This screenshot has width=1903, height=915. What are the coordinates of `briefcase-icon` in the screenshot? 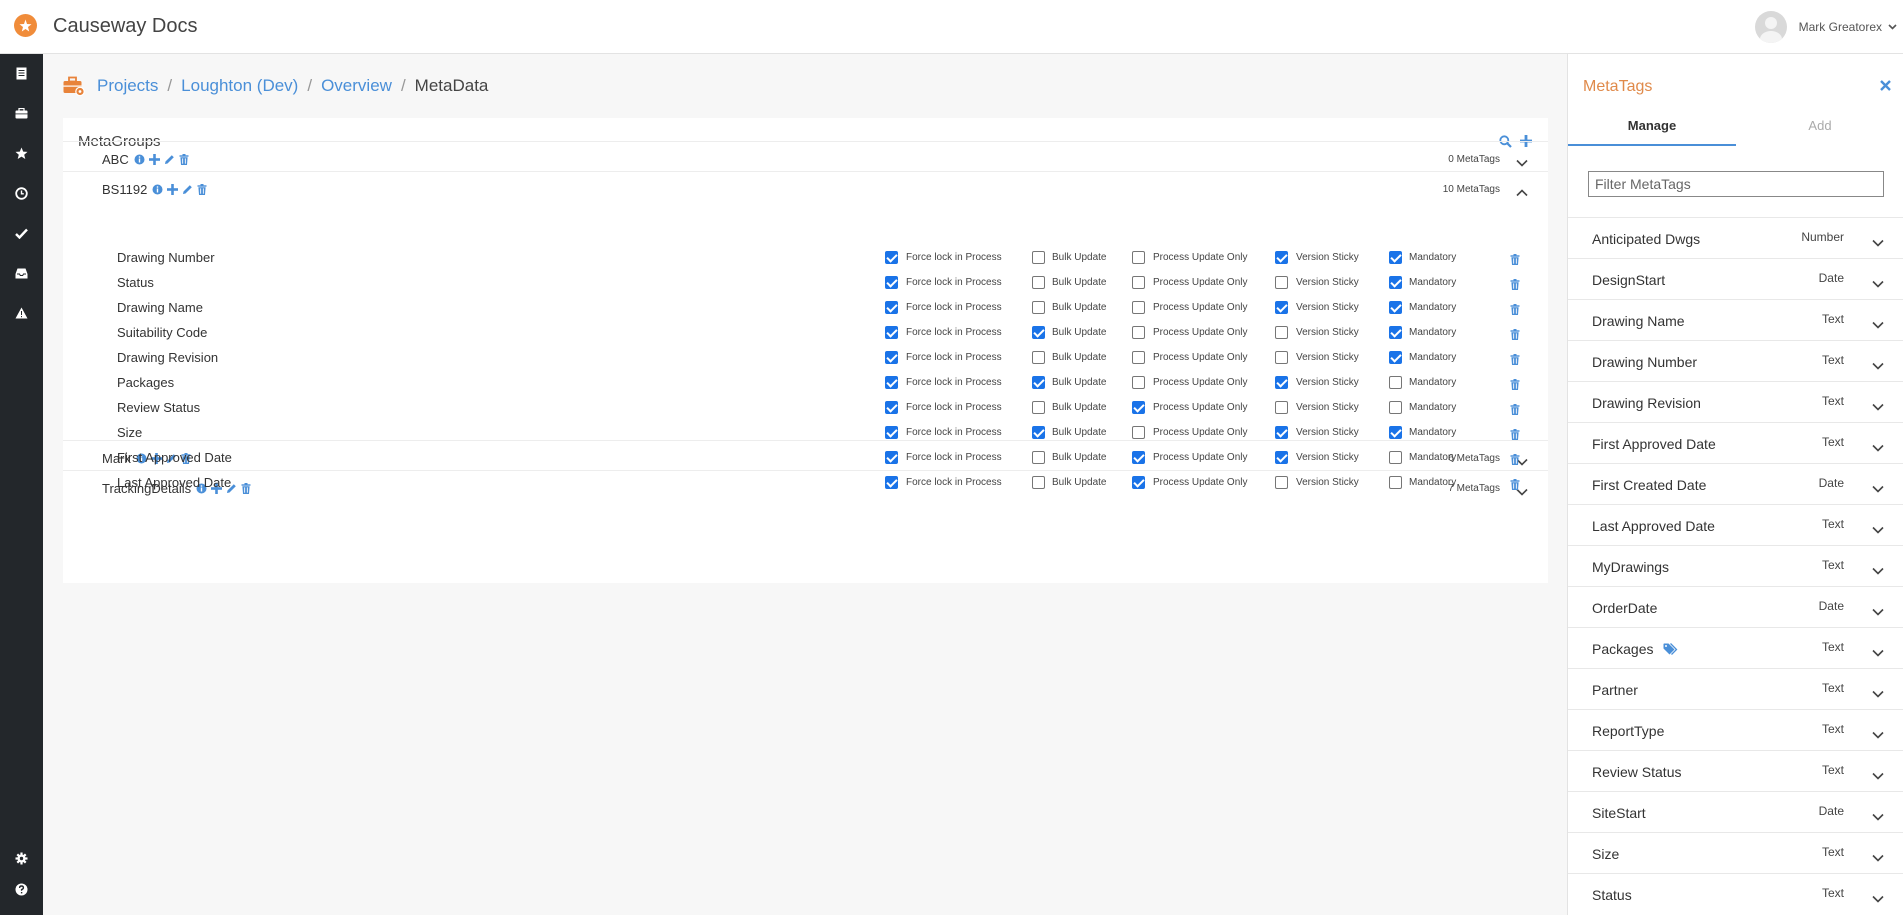 It's located at (21, 113).